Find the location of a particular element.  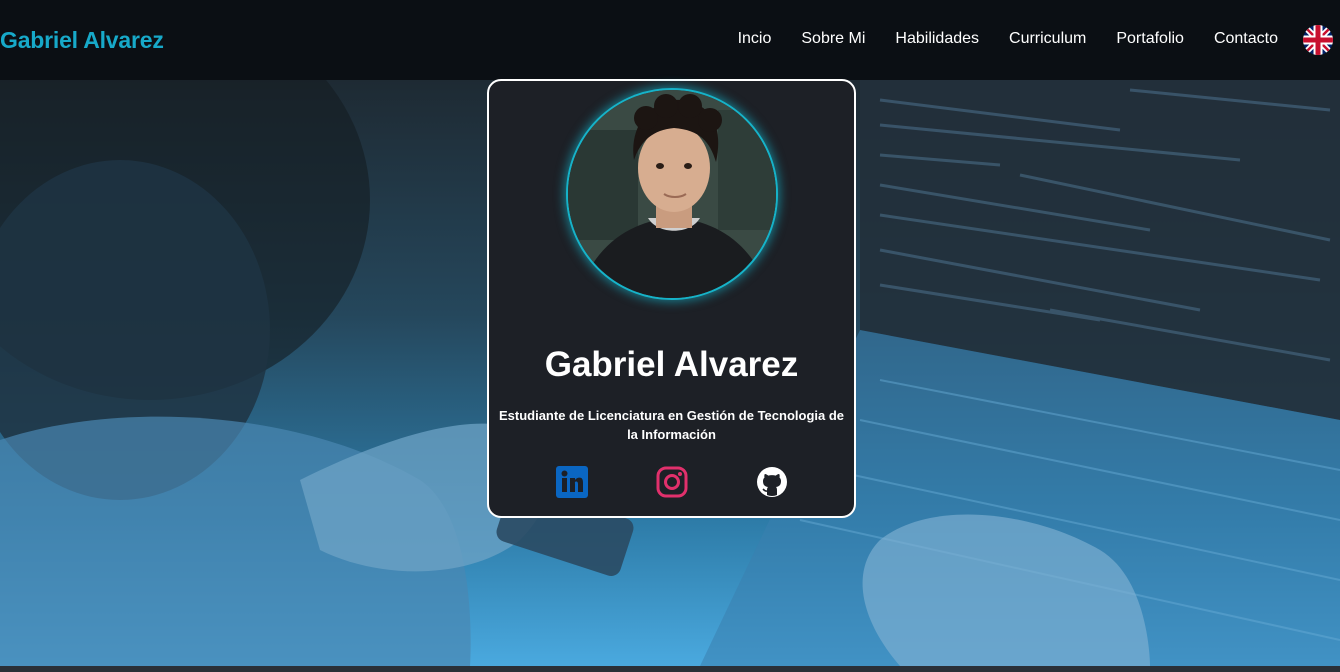

nav-link-habilidades: Habilidades is located at coordinates (937, 39).